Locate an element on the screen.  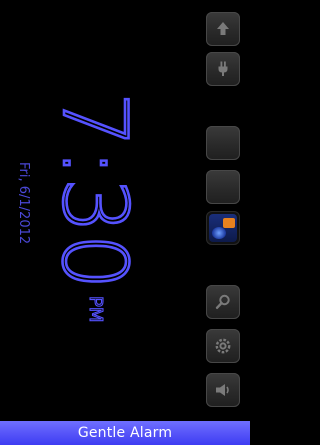
time-label: 7:30 is located at coordinates (94, 191).